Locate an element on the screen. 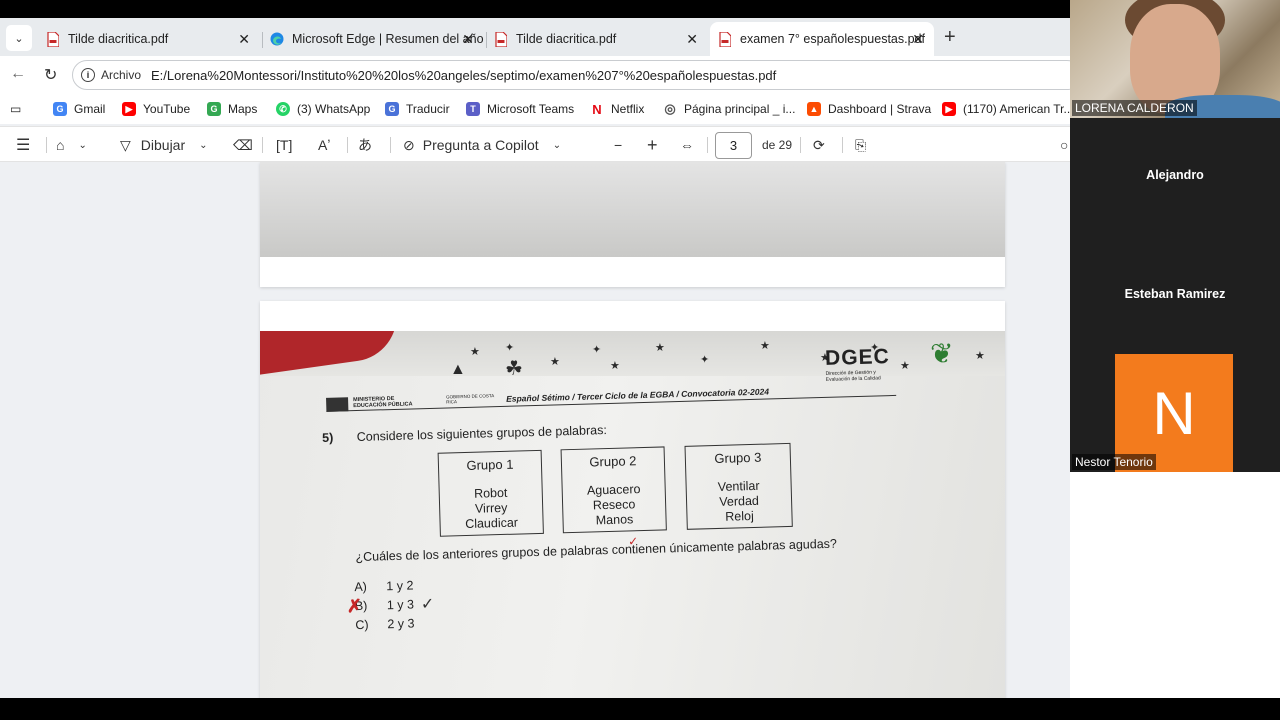  netflix-icon: N is located at coordinates (597, 109).